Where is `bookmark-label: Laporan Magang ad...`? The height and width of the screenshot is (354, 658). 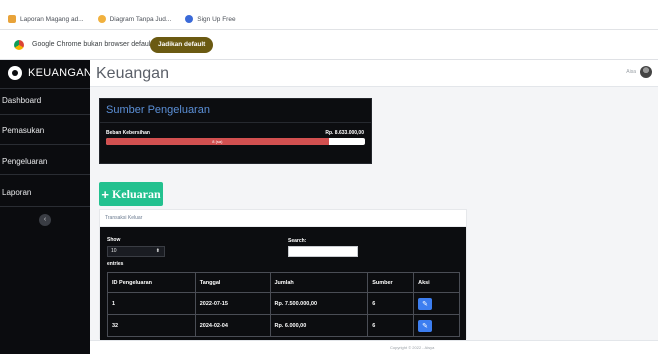
bookmark-label: Laporan Magang ad... is located at coordinates (52, 19).